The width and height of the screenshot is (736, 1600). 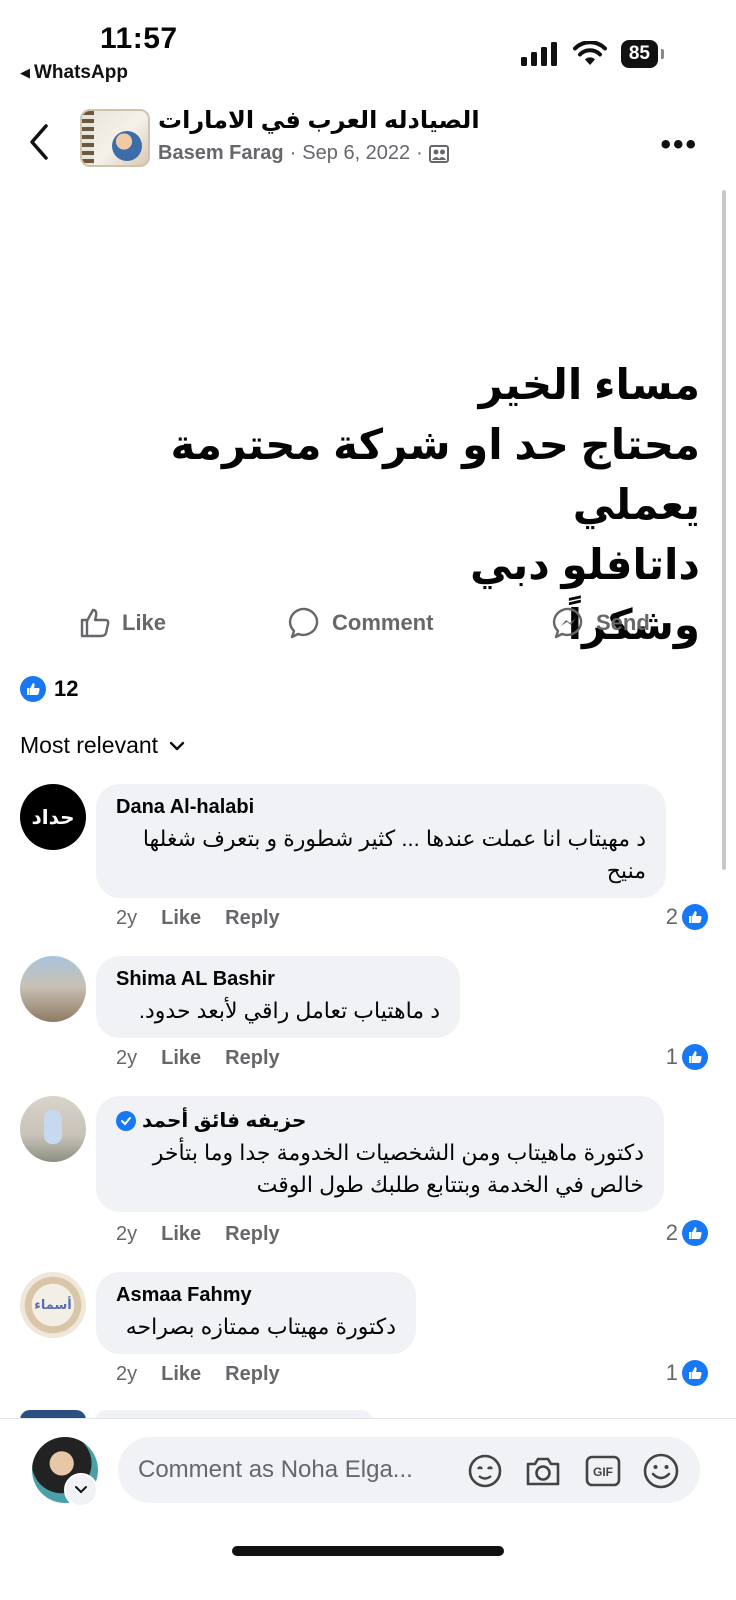 What do you see at coordinates (298, 1470) in the screenshot?
I see `comment-input` at bounding box center [298, 1470].